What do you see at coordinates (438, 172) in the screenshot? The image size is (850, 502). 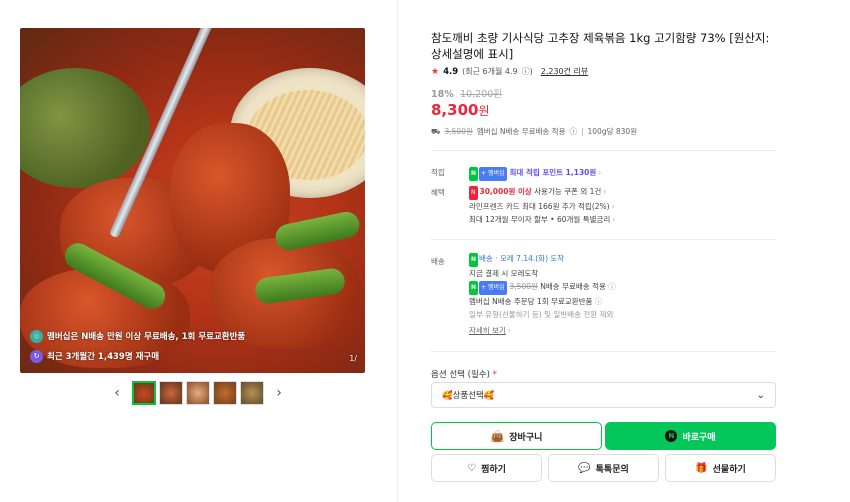 I see `points-label: 적립` at bounding box center [438, 172].